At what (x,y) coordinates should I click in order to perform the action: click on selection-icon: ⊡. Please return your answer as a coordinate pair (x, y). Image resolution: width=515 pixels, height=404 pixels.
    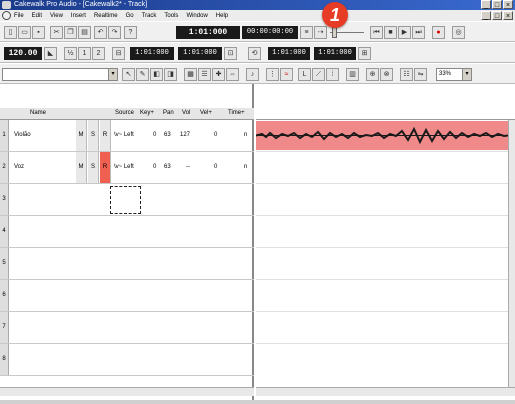
    Looking at the image, I should click on (230, 53).